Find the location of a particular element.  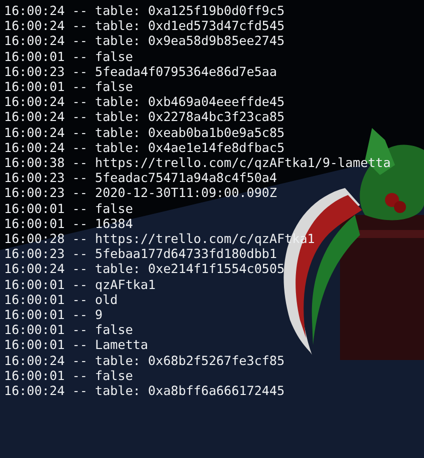

log-line: 16:00:23 -- 5feada4f0795364e86d7e5aa is located at coordinates (140, 72).